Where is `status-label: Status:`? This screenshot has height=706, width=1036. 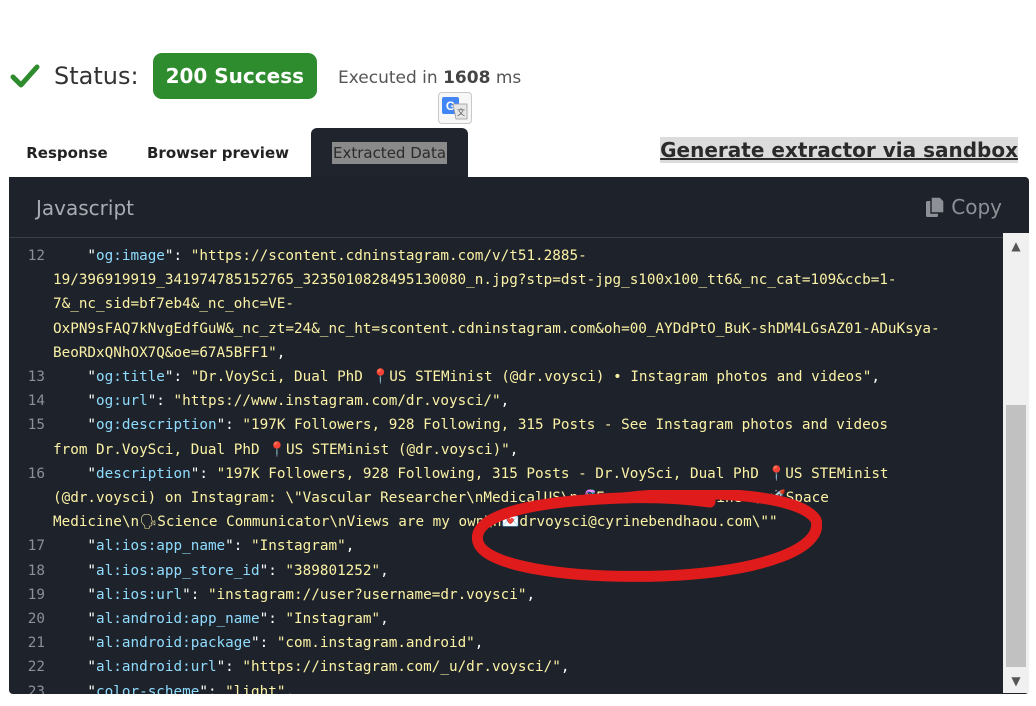
status-label: Status: is located at coordinates (96, 76).